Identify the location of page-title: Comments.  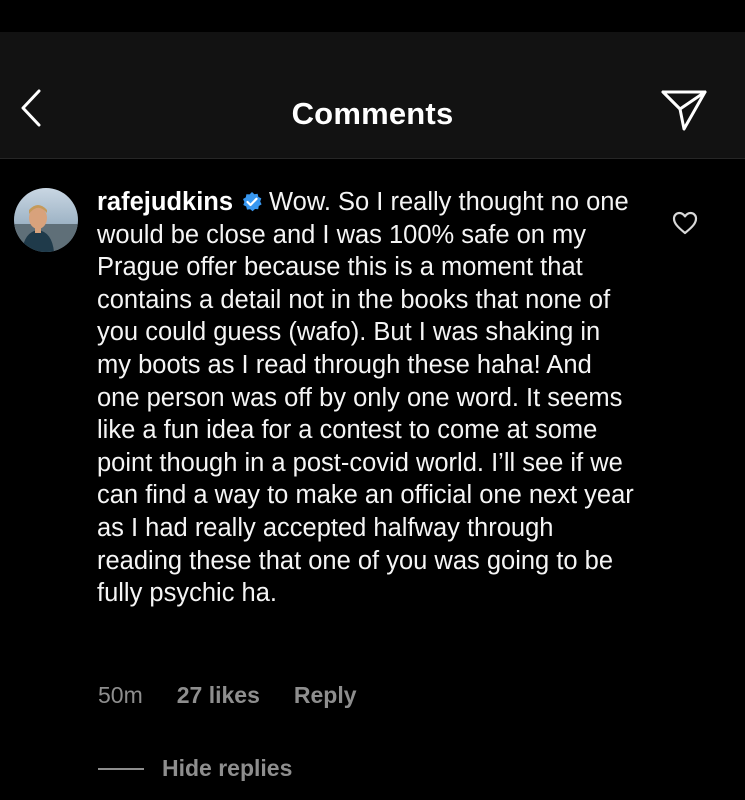
(372, 113).